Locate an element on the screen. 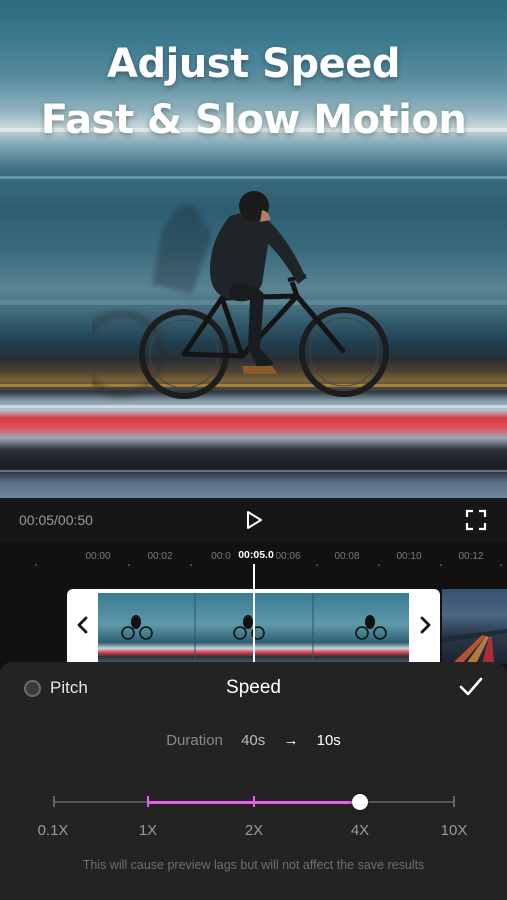 The image size is (507, 900). fullscreen-icon is located at coordinates (476, 520).